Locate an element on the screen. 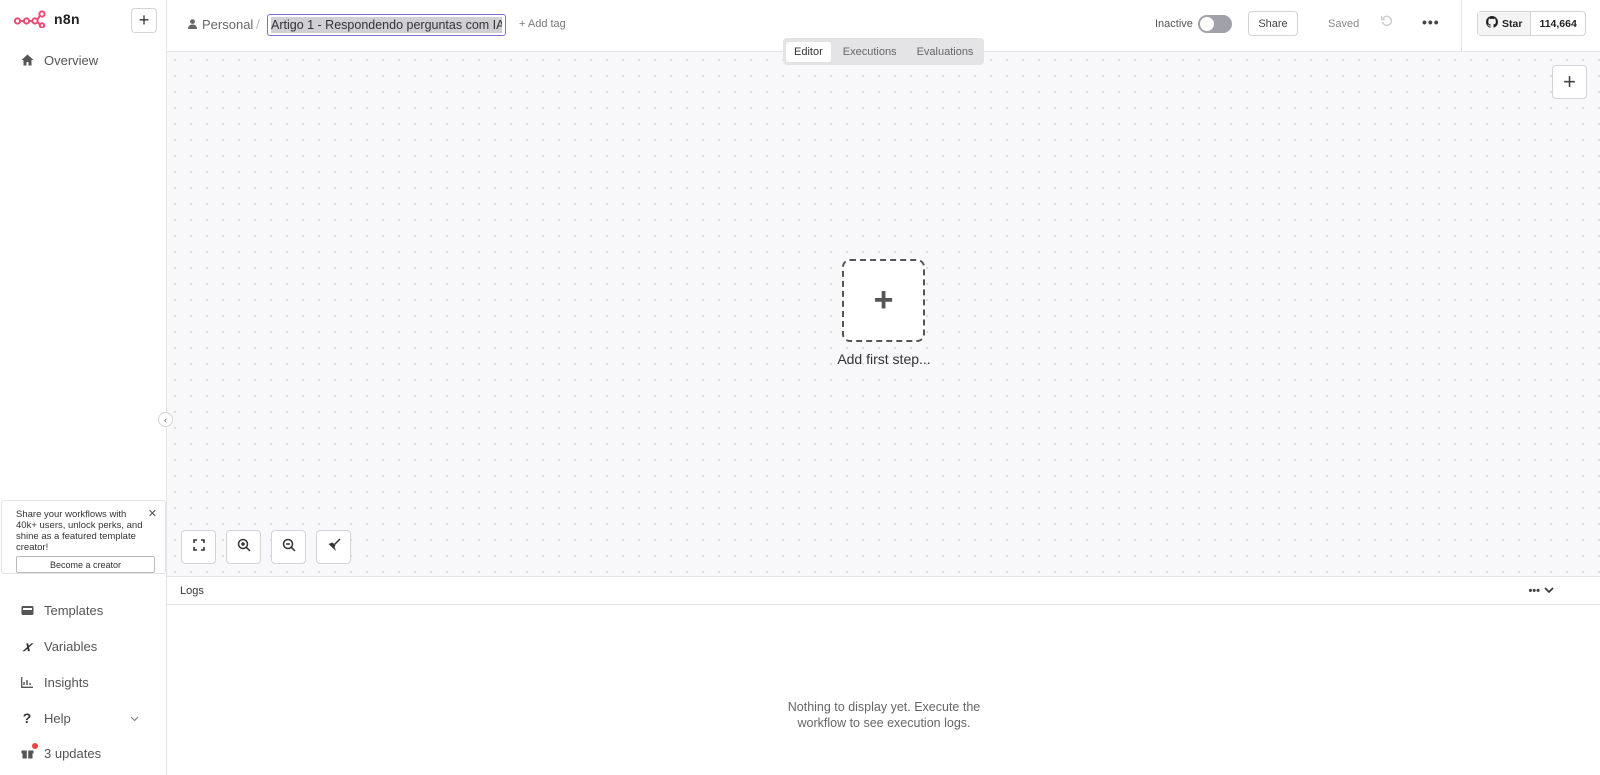  workflow-name-input: Artigo 1 - Respondendo perguntas com IA is located at coordinates (386, 25).